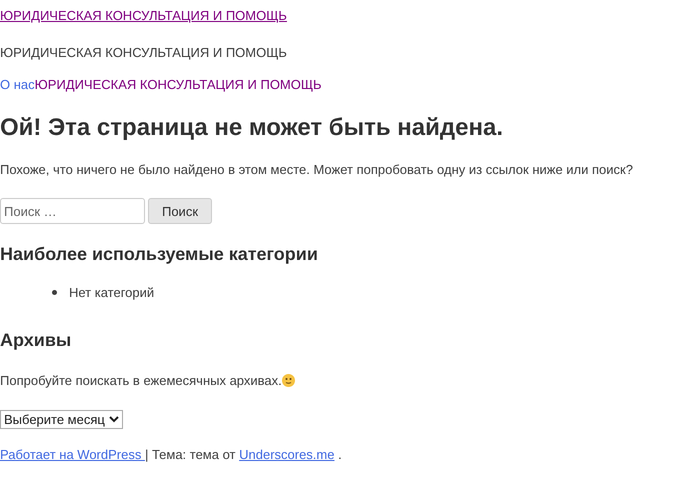 The image size is (675, 492). Describe the element at coordinates (144, 53) in the screenshot. I see `site-description: ЮРИДИЧЕСКАЯ КОНСУЛЬТАЦИЯ И ПОМОЩЬ` at that location.